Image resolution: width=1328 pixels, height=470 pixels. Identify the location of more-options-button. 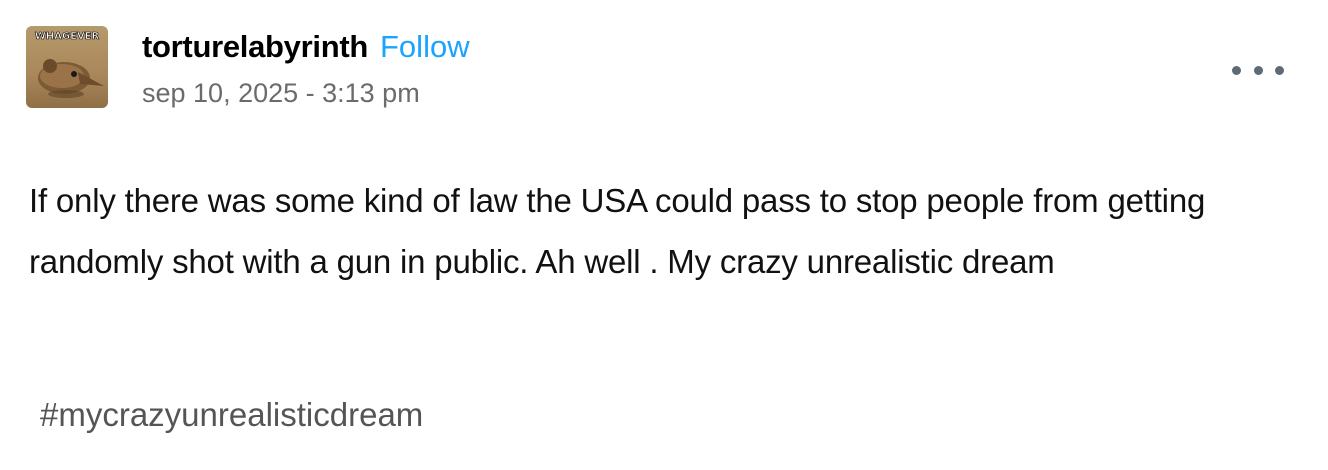
(1258, 70).